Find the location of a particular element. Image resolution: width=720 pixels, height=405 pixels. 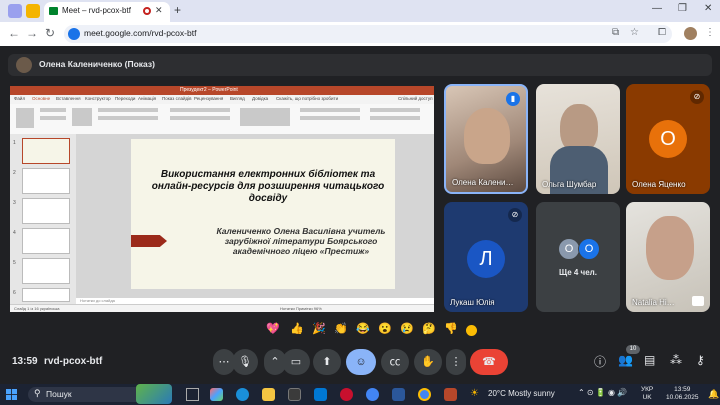

profile-avatar is located at coordinates (690, 33).